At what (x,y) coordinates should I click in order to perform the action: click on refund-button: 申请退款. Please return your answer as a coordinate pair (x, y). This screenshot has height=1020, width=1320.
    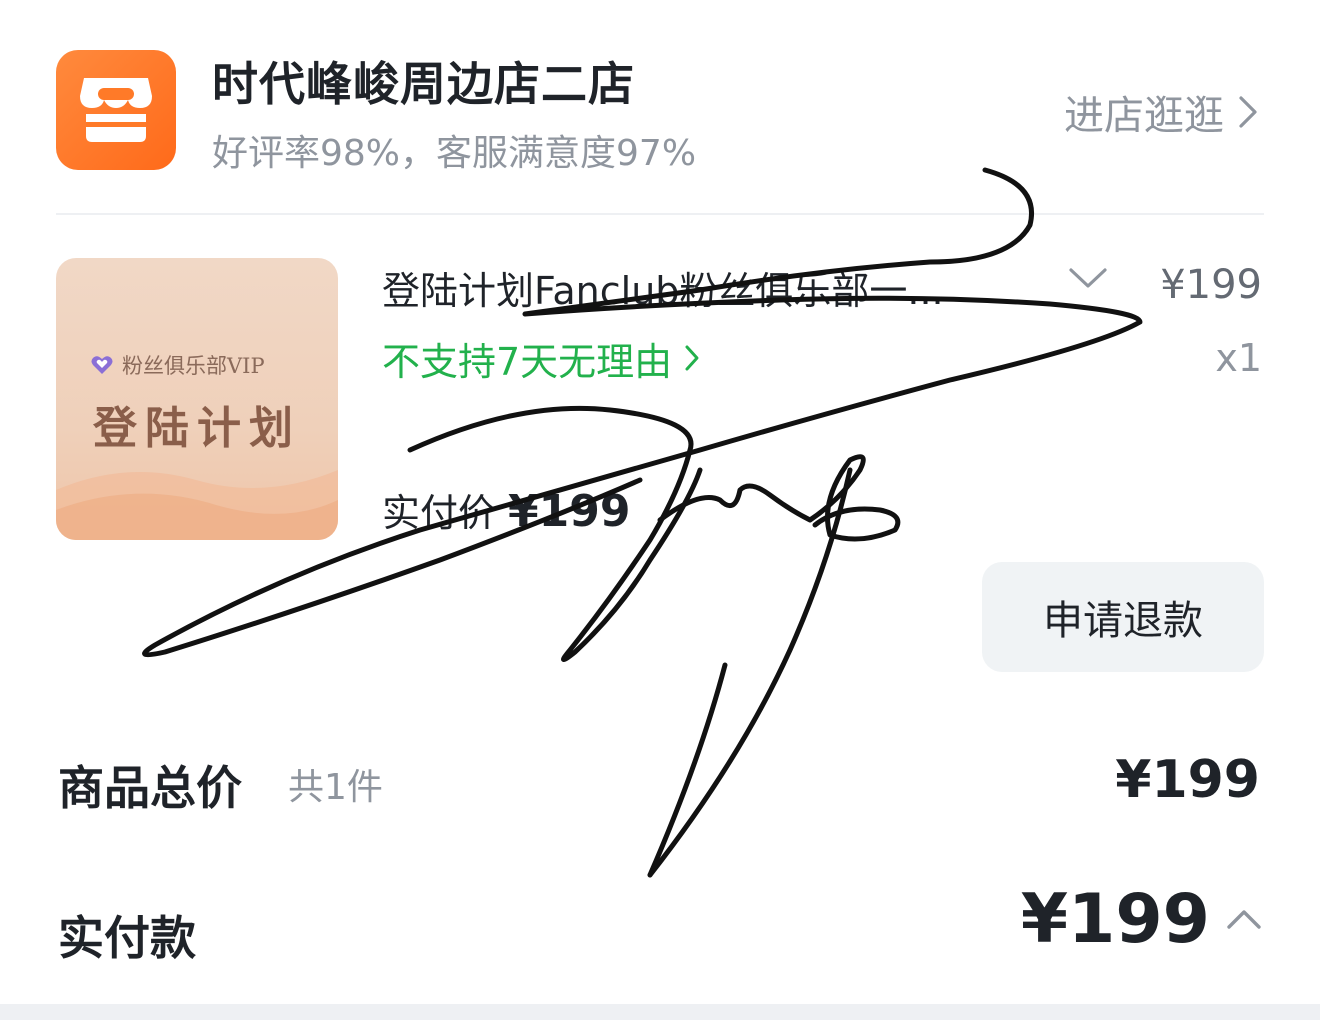
    Looking at the image, I should click on (1123, 617).